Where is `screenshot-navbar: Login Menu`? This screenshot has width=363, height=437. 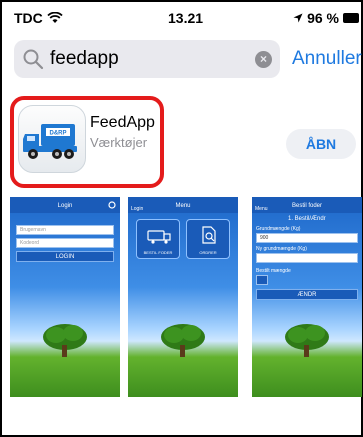
screenshot-navbar: Login Menu is located at coordinates (183, 205).